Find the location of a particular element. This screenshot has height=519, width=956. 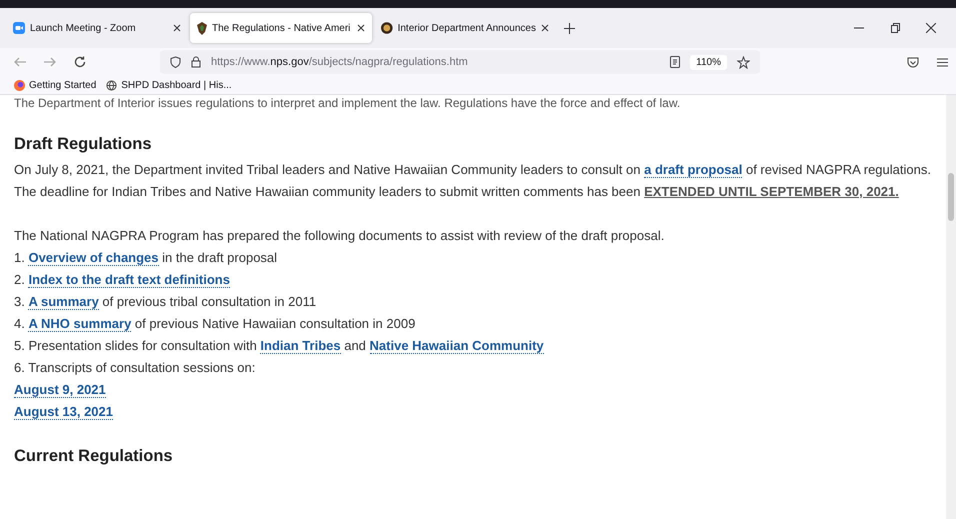

shield-icon is located at coordinates (175, 62).